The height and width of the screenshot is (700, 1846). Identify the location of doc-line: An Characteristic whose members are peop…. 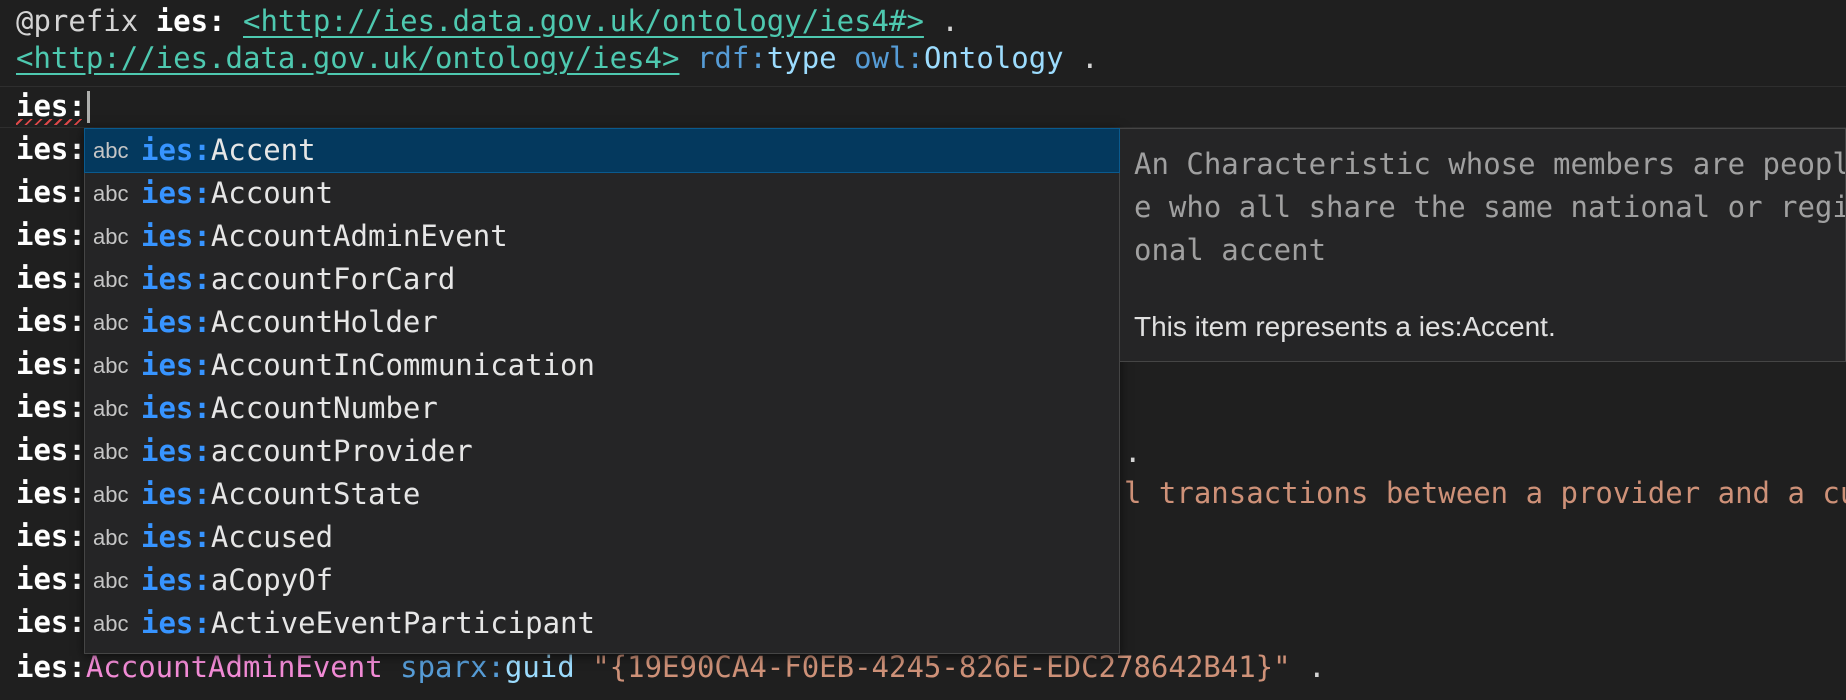
(1490, 164).